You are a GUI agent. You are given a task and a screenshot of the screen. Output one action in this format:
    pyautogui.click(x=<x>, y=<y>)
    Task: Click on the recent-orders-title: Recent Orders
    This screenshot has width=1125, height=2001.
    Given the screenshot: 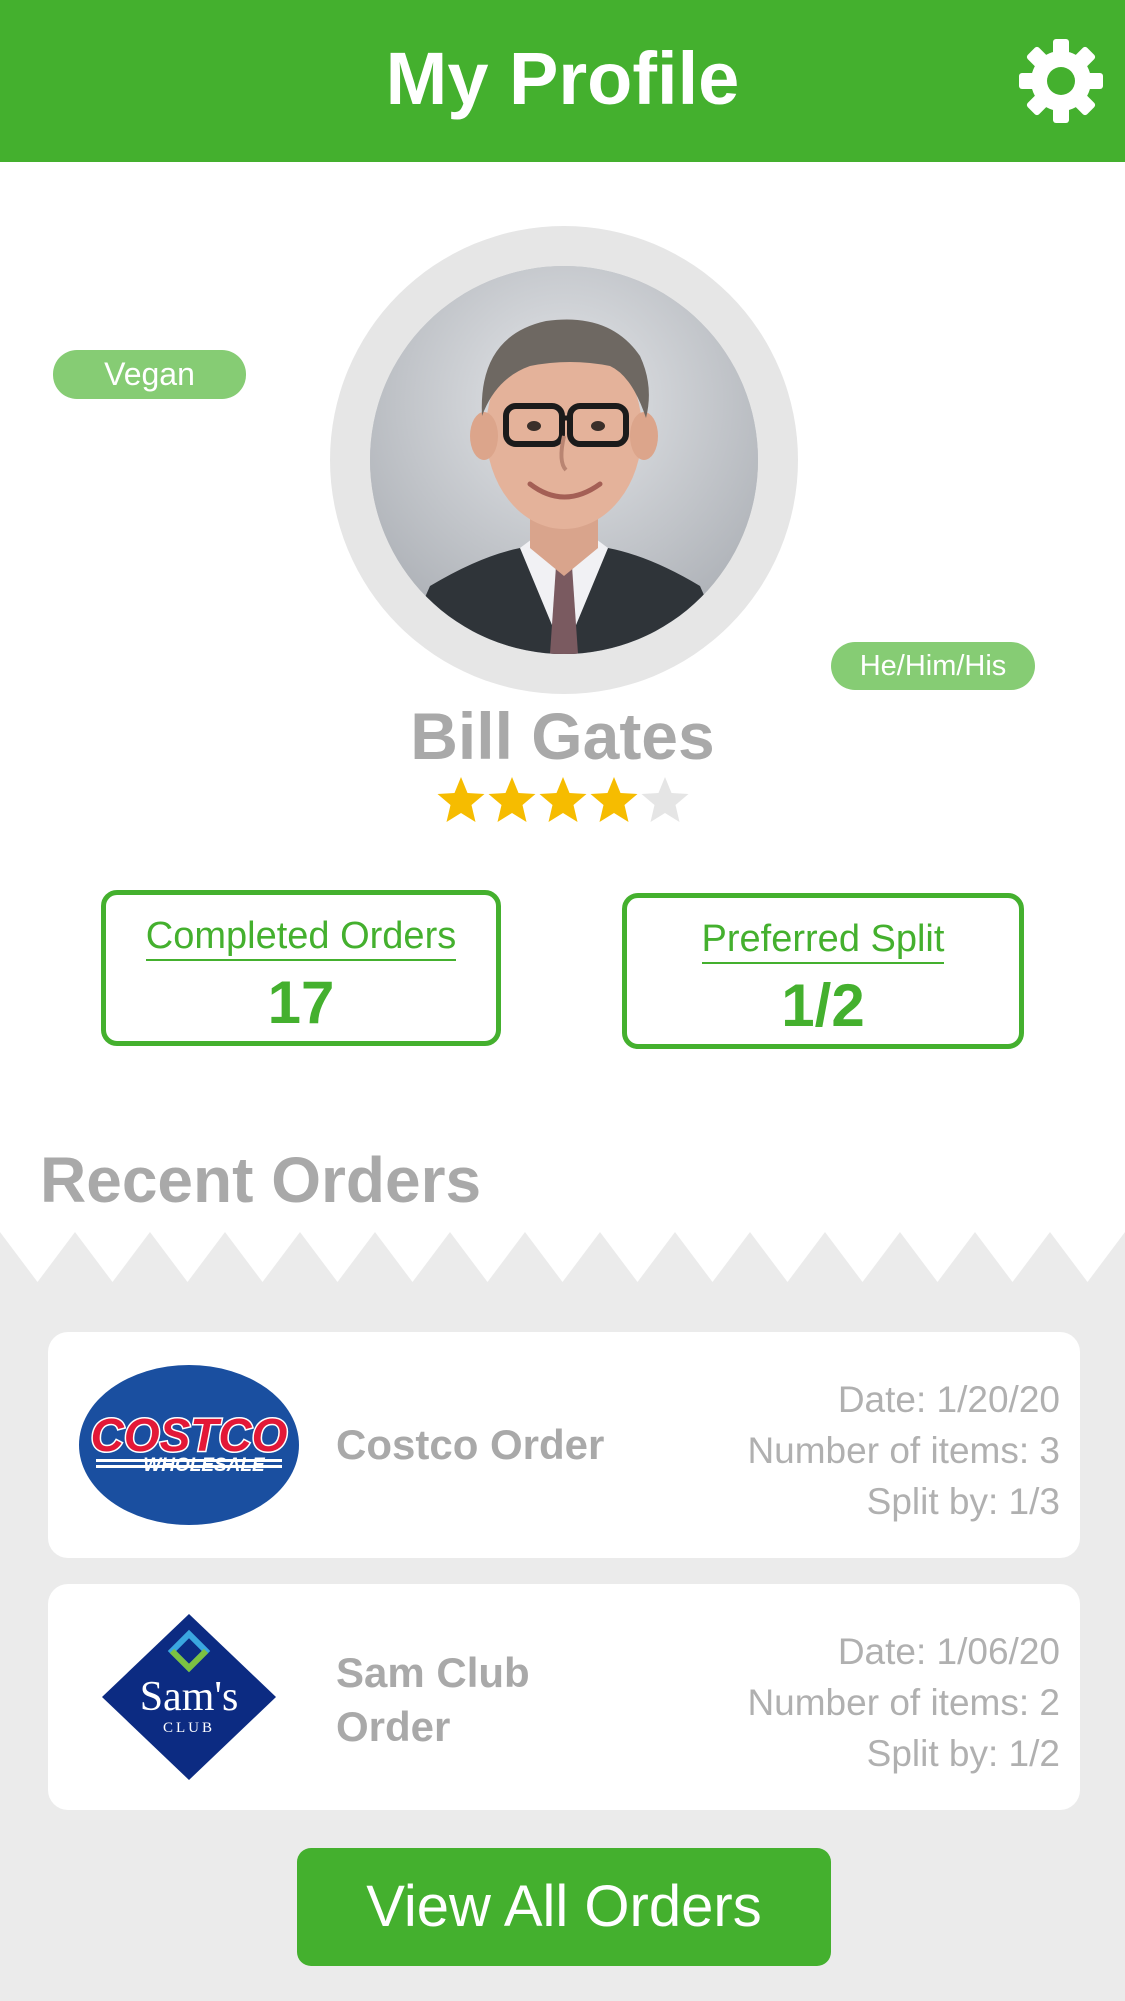 What is the action you would take?
    pyautogui.click(x=261, y=1180)
    